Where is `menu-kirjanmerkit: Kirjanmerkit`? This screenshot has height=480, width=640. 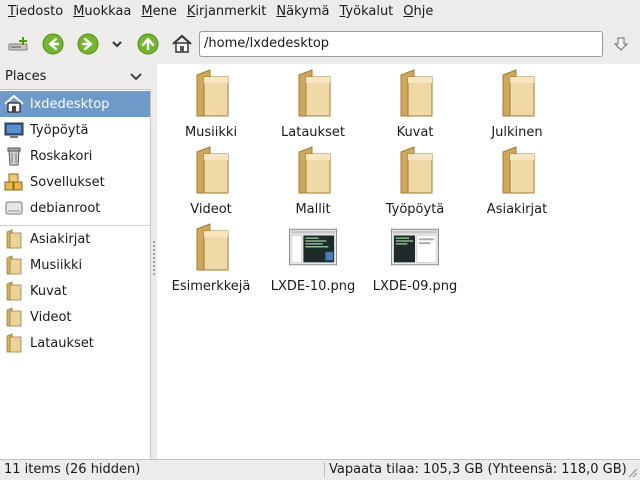 menu-kirjanmerkit: Kirjanmerkit is located at coordinates (228, 12).